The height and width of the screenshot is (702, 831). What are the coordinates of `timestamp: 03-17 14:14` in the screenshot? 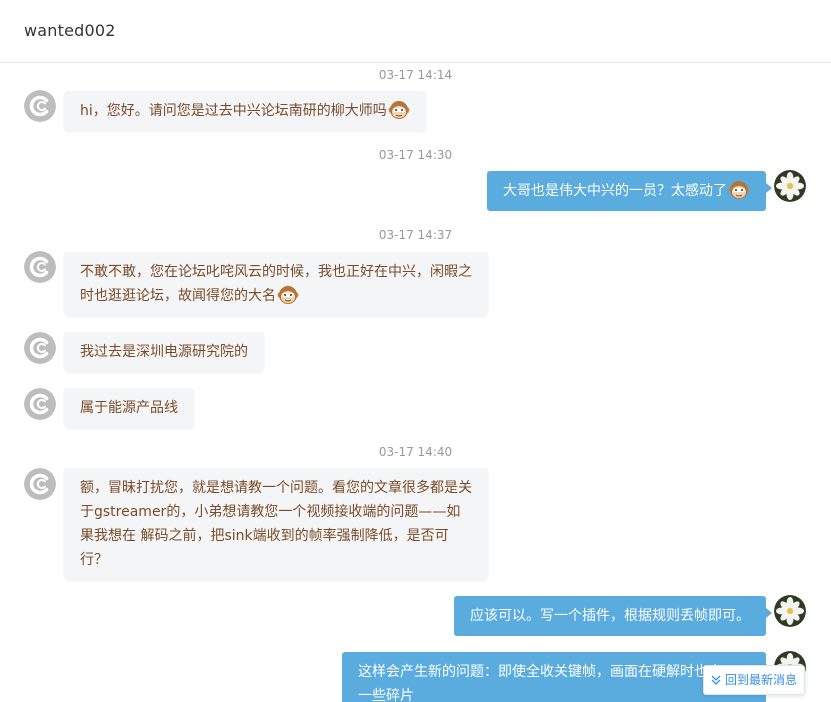 It's located at (415, 75).